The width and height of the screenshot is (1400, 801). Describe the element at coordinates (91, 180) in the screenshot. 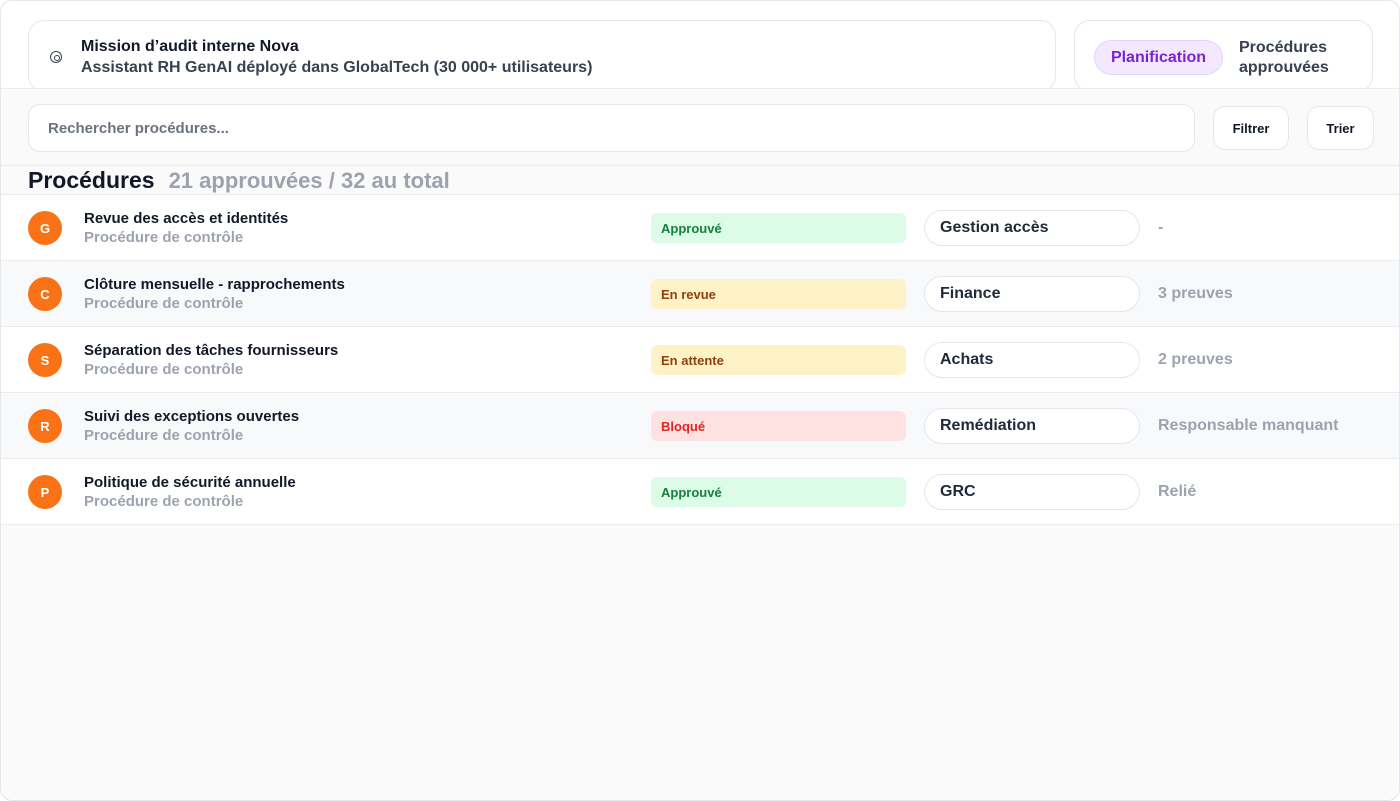

I see `section-title: Procédures` at that location.